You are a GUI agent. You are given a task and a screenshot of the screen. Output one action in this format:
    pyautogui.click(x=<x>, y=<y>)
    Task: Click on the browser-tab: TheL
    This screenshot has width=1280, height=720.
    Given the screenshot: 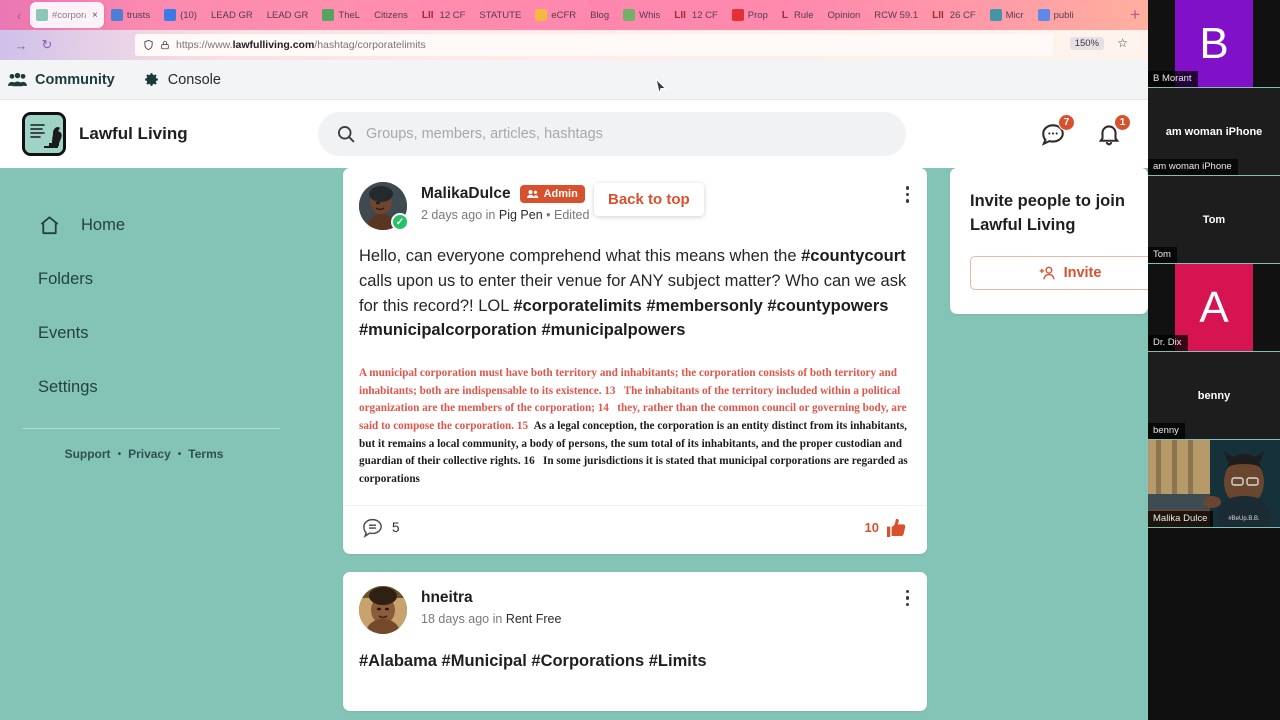 What is the action you would take?
    pyautogui.click(x=341, y=15)
    